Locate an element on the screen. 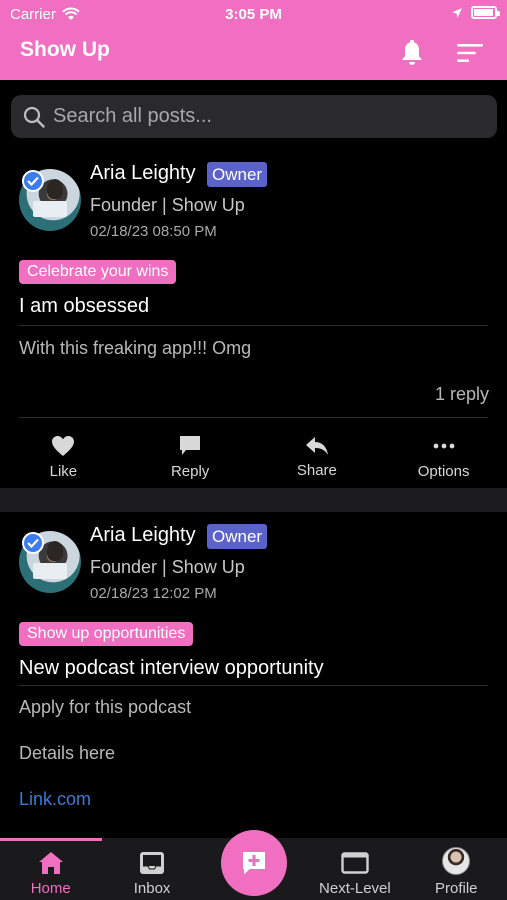 The image size is (507, 900). bell-icon is located at coordinates (412, 53).